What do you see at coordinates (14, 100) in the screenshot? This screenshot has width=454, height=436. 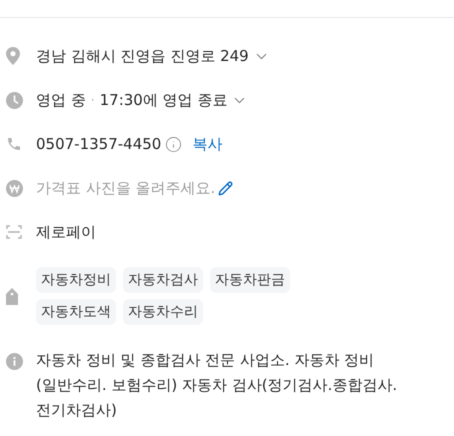 I see `clock-icon` at bounding box center [14, 100].